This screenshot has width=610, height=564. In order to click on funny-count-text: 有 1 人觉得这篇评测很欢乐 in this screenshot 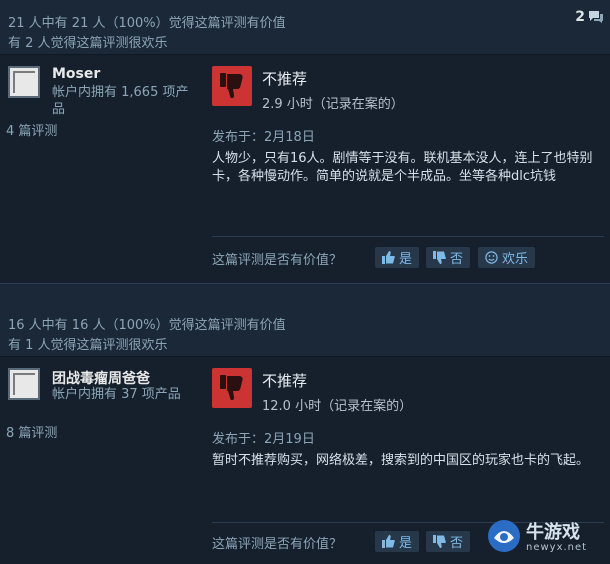, I will do `click(88, 345)`.